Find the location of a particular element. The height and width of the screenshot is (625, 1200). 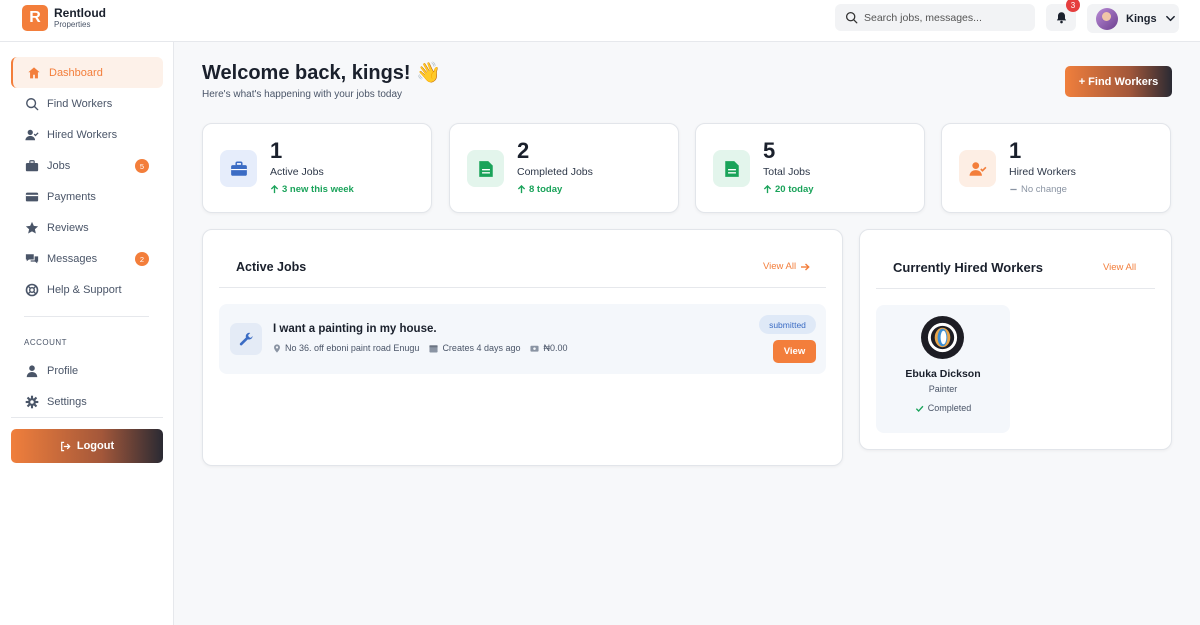

sidebar-item-hired-workers: Hired Workers is located at coordinates (87, 134).